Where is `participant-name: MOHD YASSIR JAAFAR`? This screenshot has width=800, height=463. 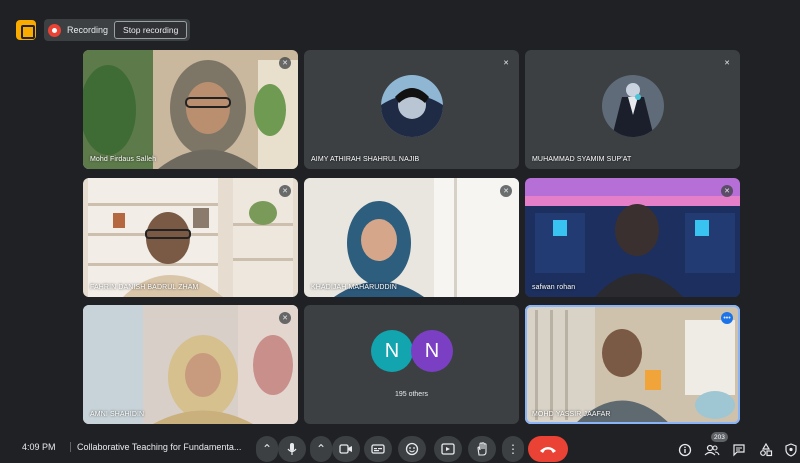
participant-name: MOHD YASSIR JAAFAR is located at coordinates (571, 414).